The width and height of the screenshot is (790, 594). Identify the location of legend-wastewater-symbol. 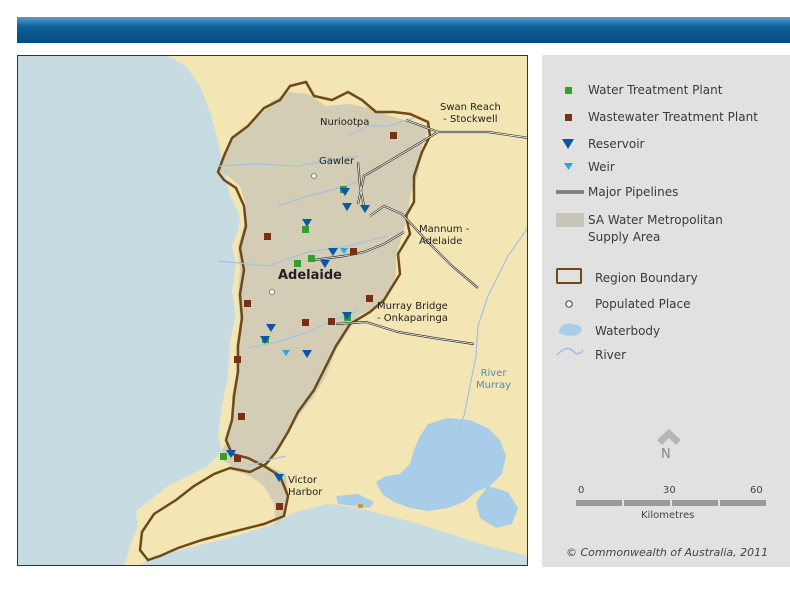
(568, 117).